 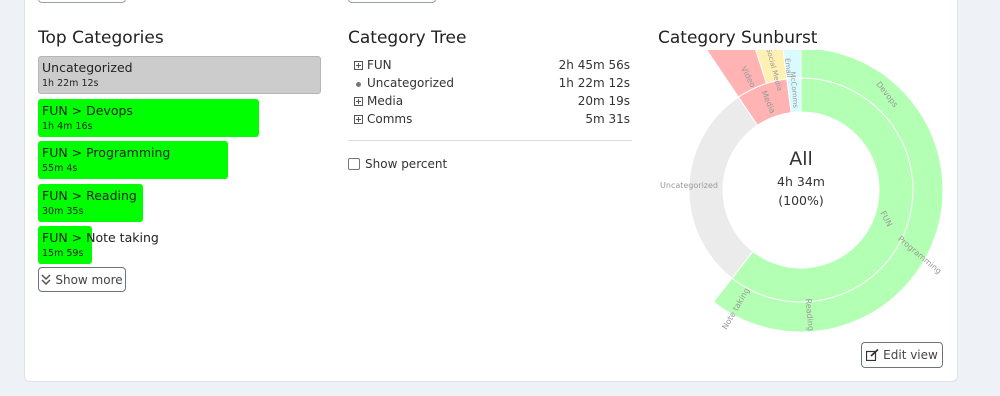 I want to click on tree-row: Comms 5m 31s, so click(x=492, y=121).